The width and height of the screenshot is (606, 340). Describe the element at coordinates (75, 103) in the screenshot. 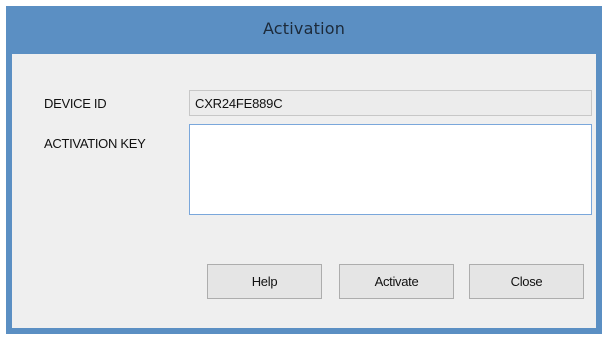

I see `device-id-label: DEVICE ID` at that location.